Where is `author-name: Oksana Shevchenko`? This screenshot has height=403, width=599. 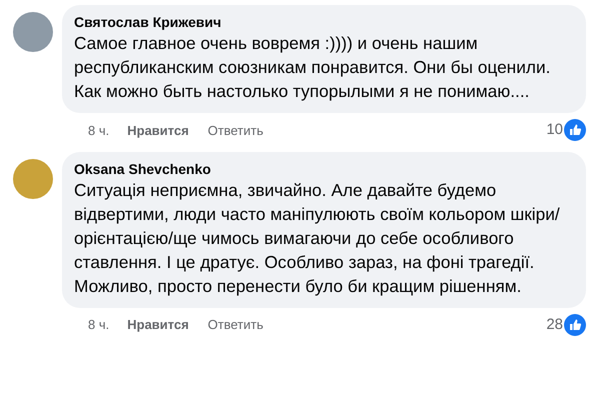 author-name: Oksana Shevchenko is located at coordinates (324, 169).